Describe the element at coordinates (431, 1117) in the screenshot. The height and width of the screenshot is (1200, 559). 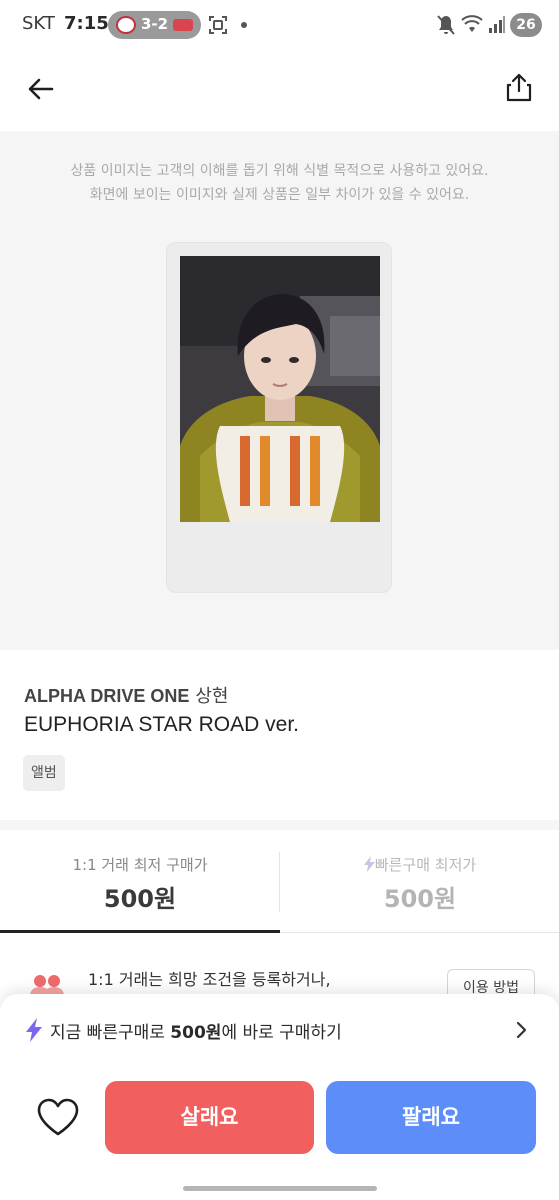
I see `sell-button: 팔래요` at that location.